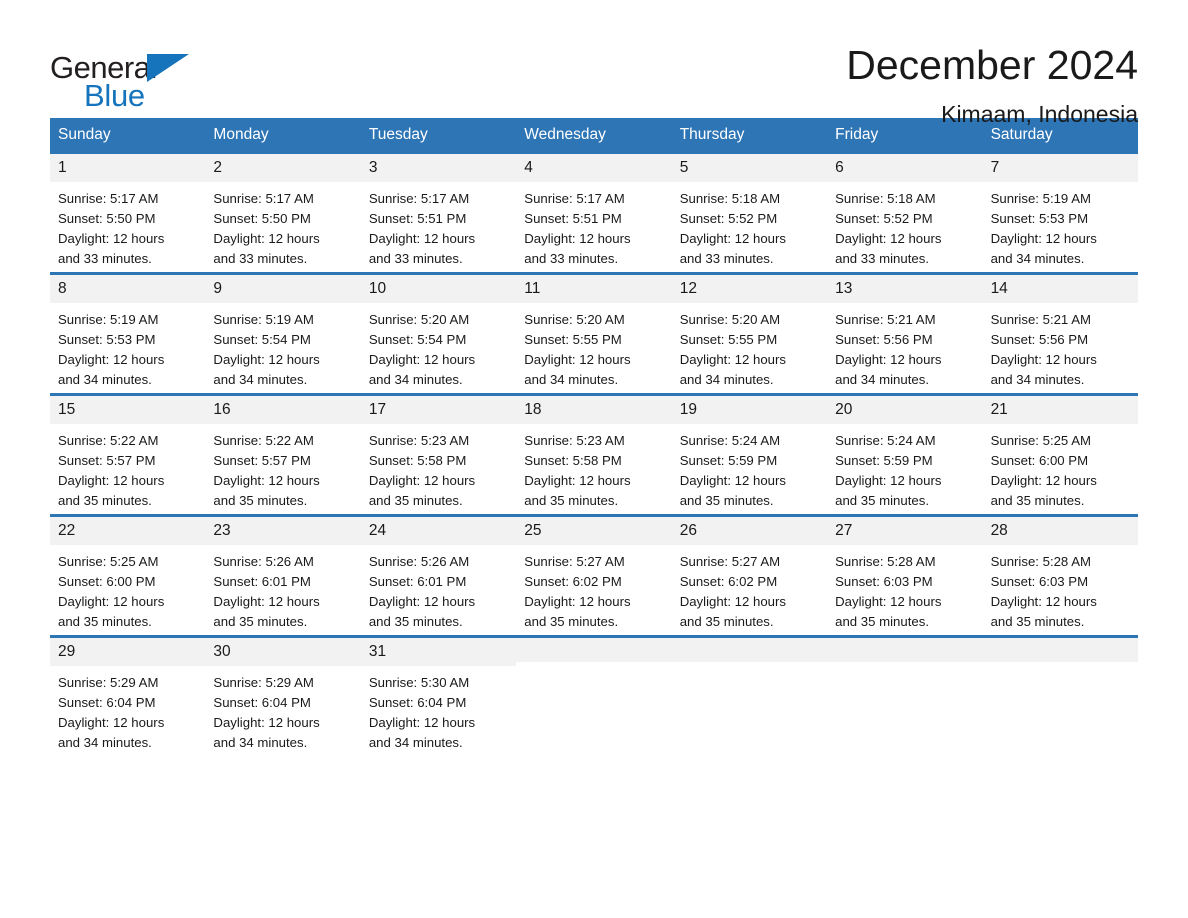 The width and height of the screenshot is (1188, 918). What do you see at coordinates (84, 134) in the screenshot?
I see `weekday-header-sunday: Sunday` at bounding box center [84, 134].